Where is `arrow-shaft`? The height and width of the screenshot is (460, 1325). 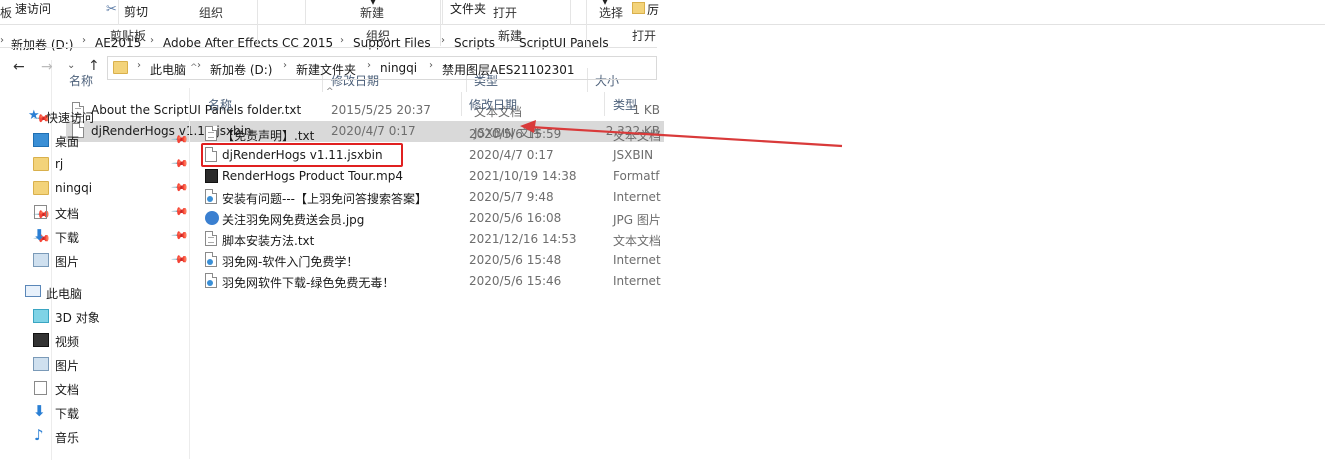 arrow-shaft is located at coordinates (686, 136).